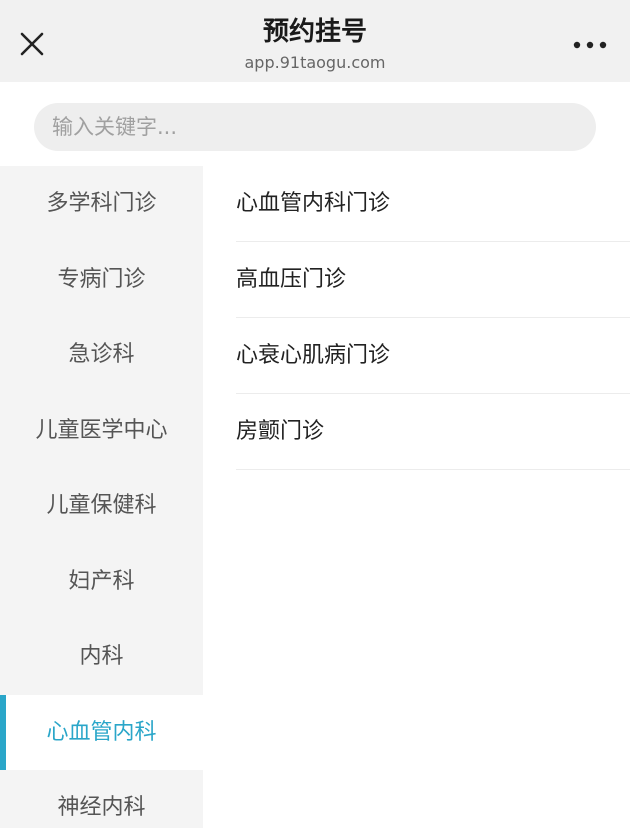 Image resolution: width=630 pixels, height=828 pixels. What do you see at coordinates (433, 356) in the screenshot?
I see `clinic-item-heart-failure: 心衰心肌病门诊` at bounding box center [433, 356].